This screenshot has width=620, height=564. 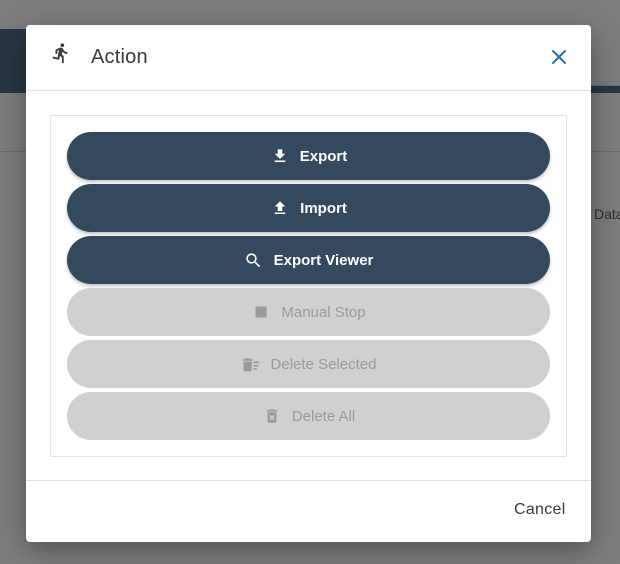 What do you see at coordinates (251, 364) in the screenshot?
I see `delete-sweep-icon` at bounding box center [251, 364].